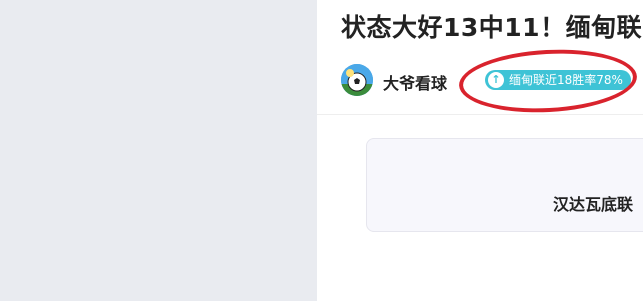  What do you see at coordinates (593, 204) in the screenshot?
I see `card-text: 汉达瓦底联` at bounding box center [593, 204].